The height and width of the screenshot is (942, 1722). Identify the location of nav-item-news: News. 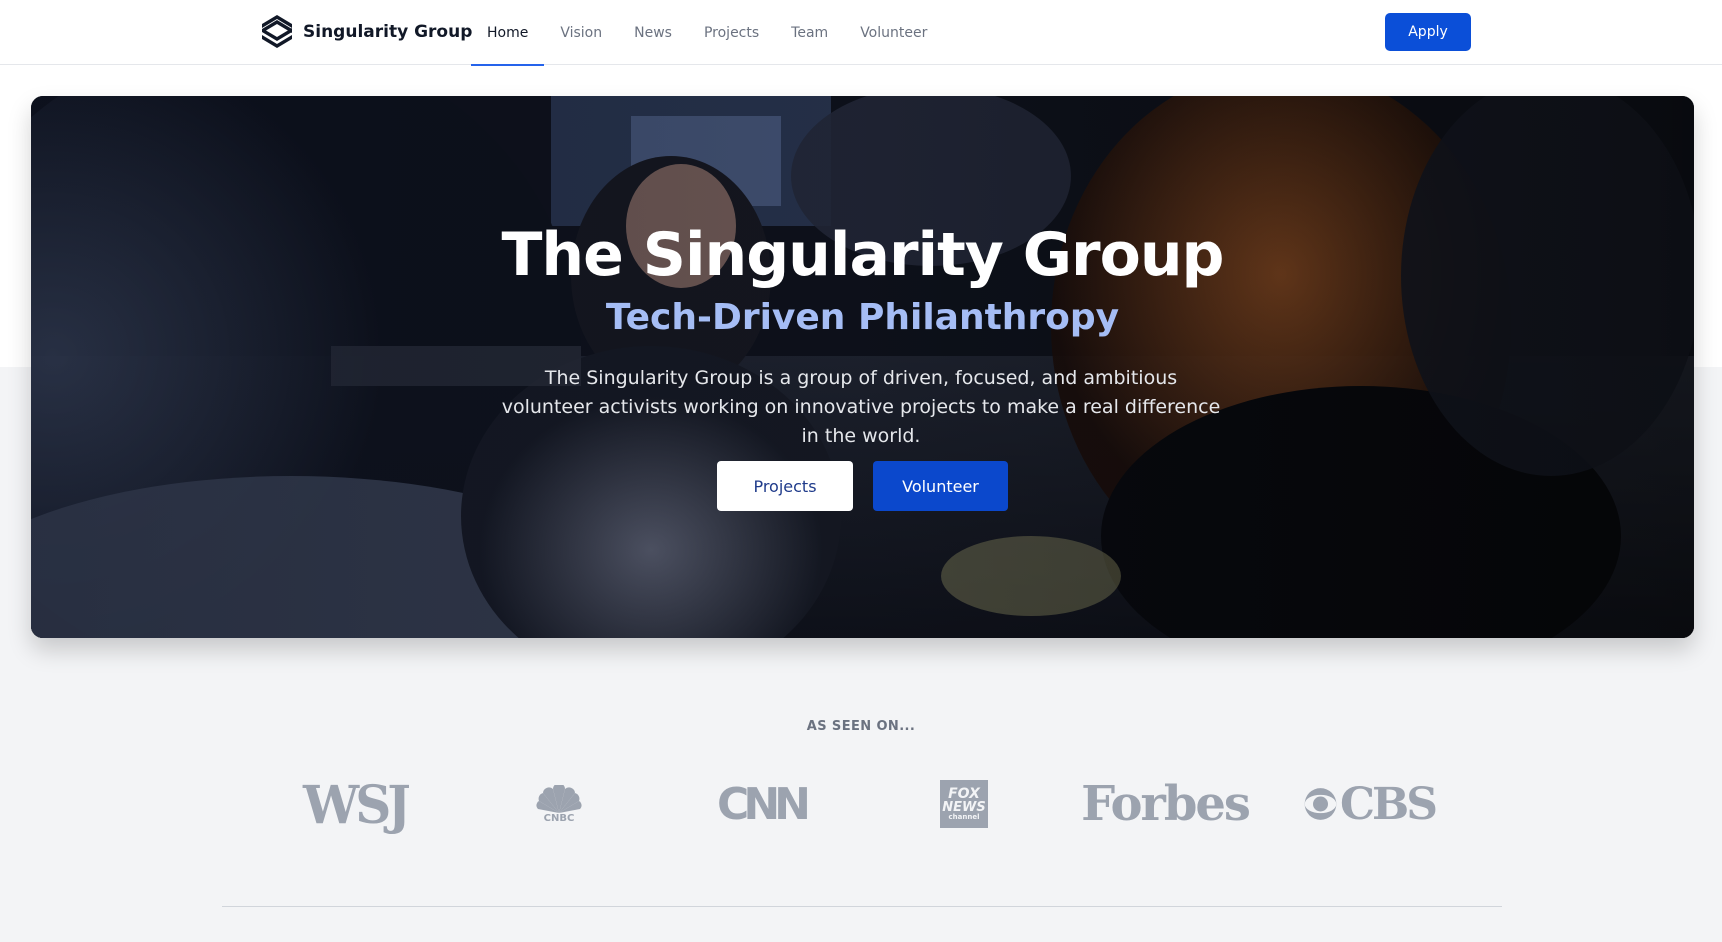
(653, 32).